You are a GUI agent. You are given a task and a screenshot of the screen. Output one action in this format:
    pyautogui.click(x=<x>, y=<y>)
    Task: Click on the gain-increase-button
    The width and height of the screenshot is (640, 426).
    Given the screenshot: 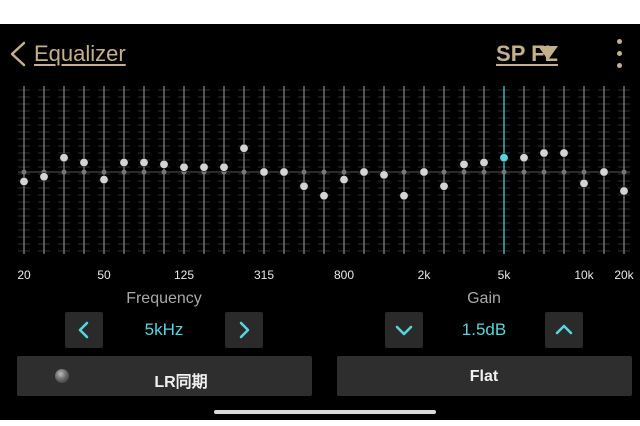 What is the action you would take?
    pyautogui.click(x=564, y=330)
    